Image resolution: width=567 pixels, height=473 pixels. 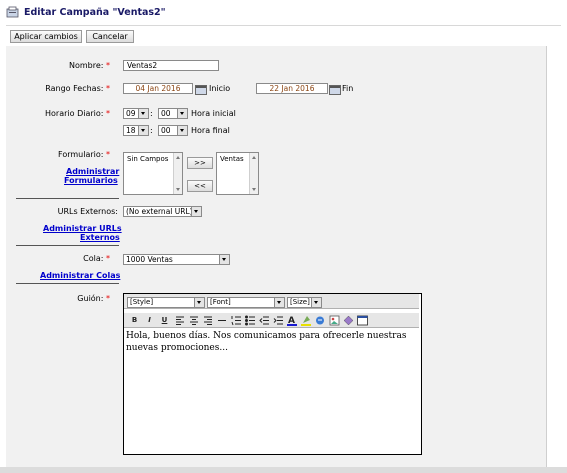 I want to click on end-hour-select: 18, so click(x=136, y=130).